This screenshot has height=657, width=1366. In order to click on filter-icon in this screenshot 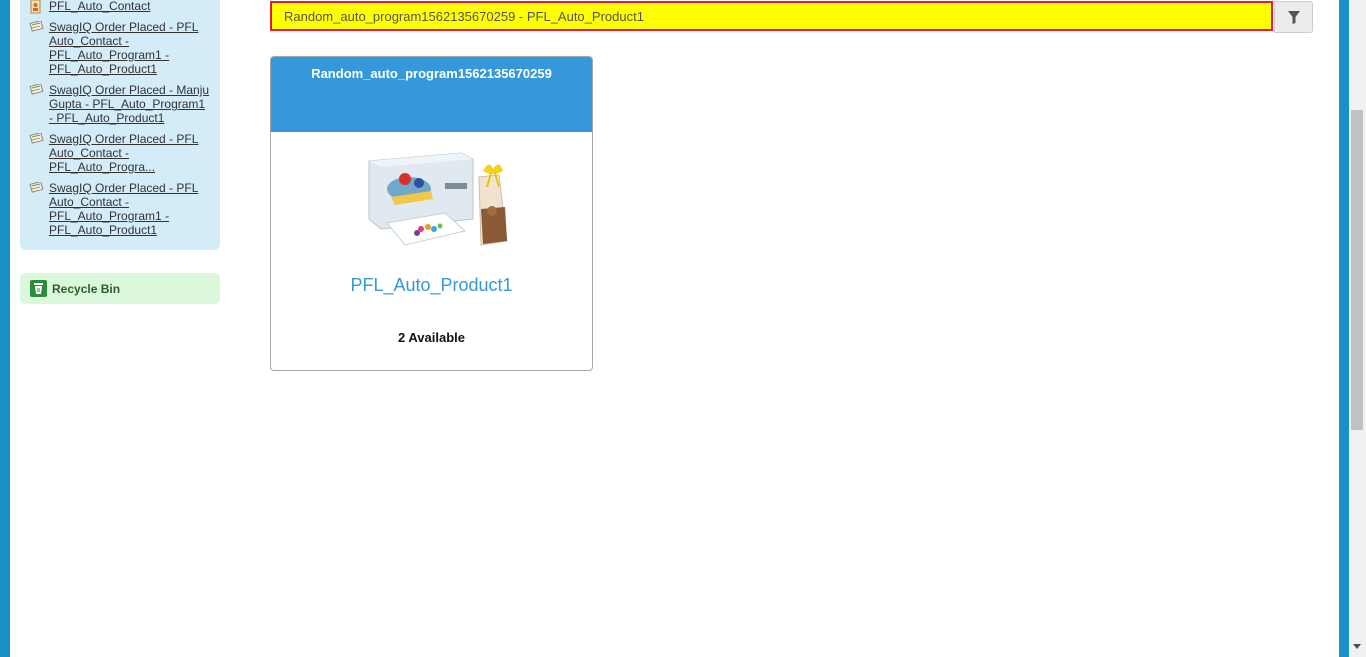, I will do `click(1293, 17)`.